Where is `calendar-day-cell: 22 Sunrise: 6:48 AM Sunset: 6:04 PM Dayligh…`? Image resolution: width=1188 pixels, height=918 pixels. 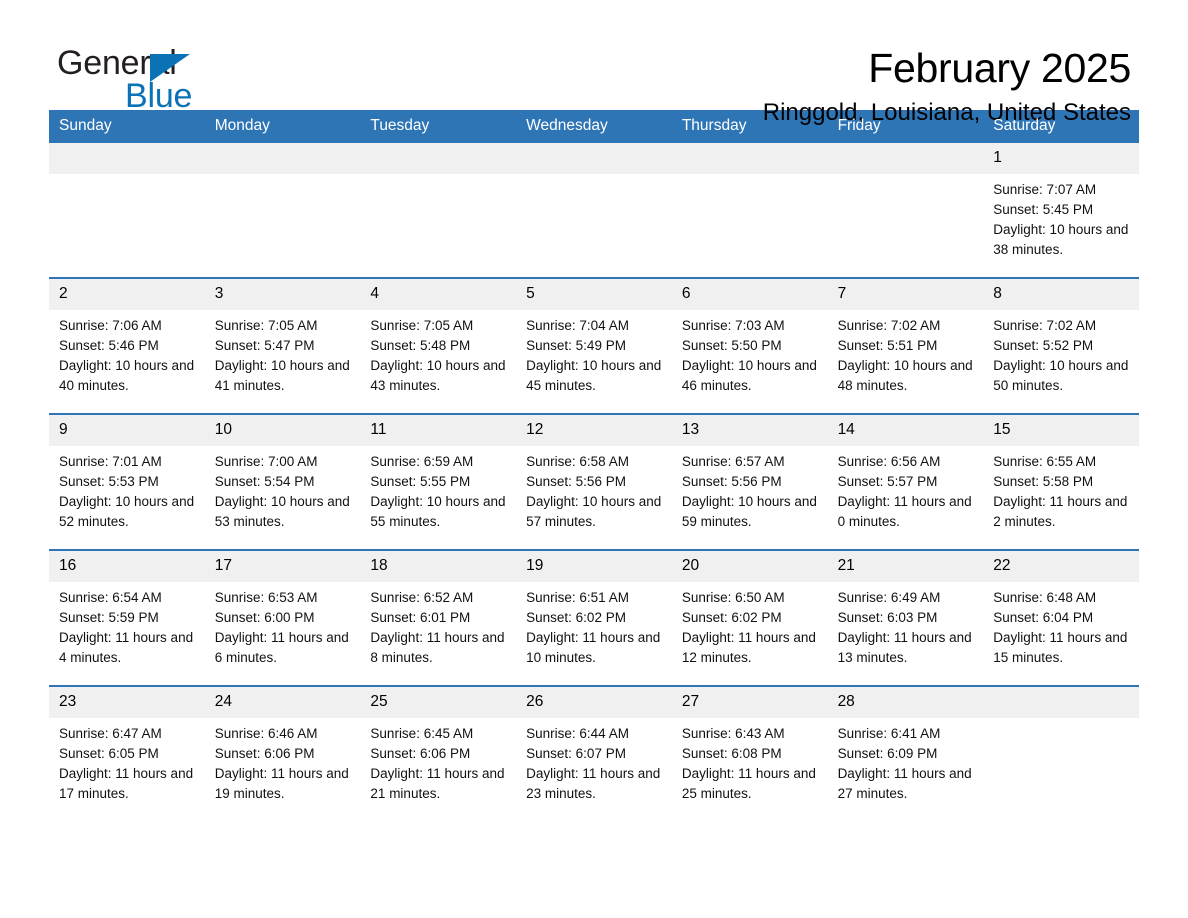 calendar-day-cell: 22 Sunrise: 6:48 AM Sunset: 6:04 PM Dayligh… is located at coordinates (1061, 618).